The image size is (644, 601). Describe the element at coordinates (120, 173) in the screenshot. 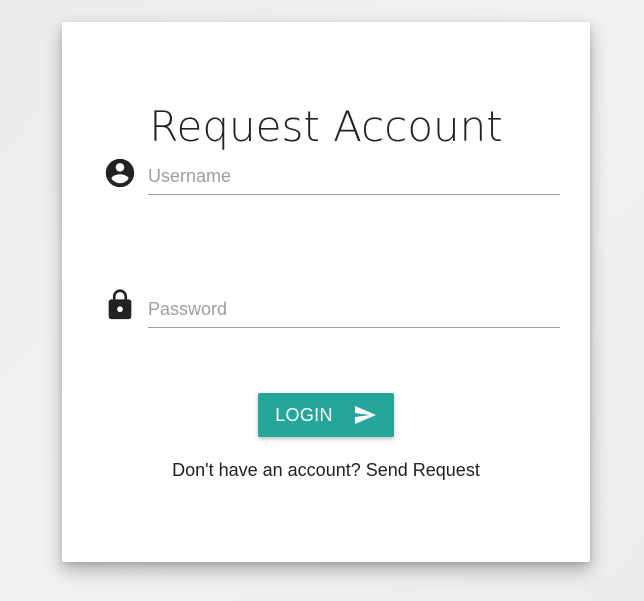

I see `account-circle-icon` at that location.